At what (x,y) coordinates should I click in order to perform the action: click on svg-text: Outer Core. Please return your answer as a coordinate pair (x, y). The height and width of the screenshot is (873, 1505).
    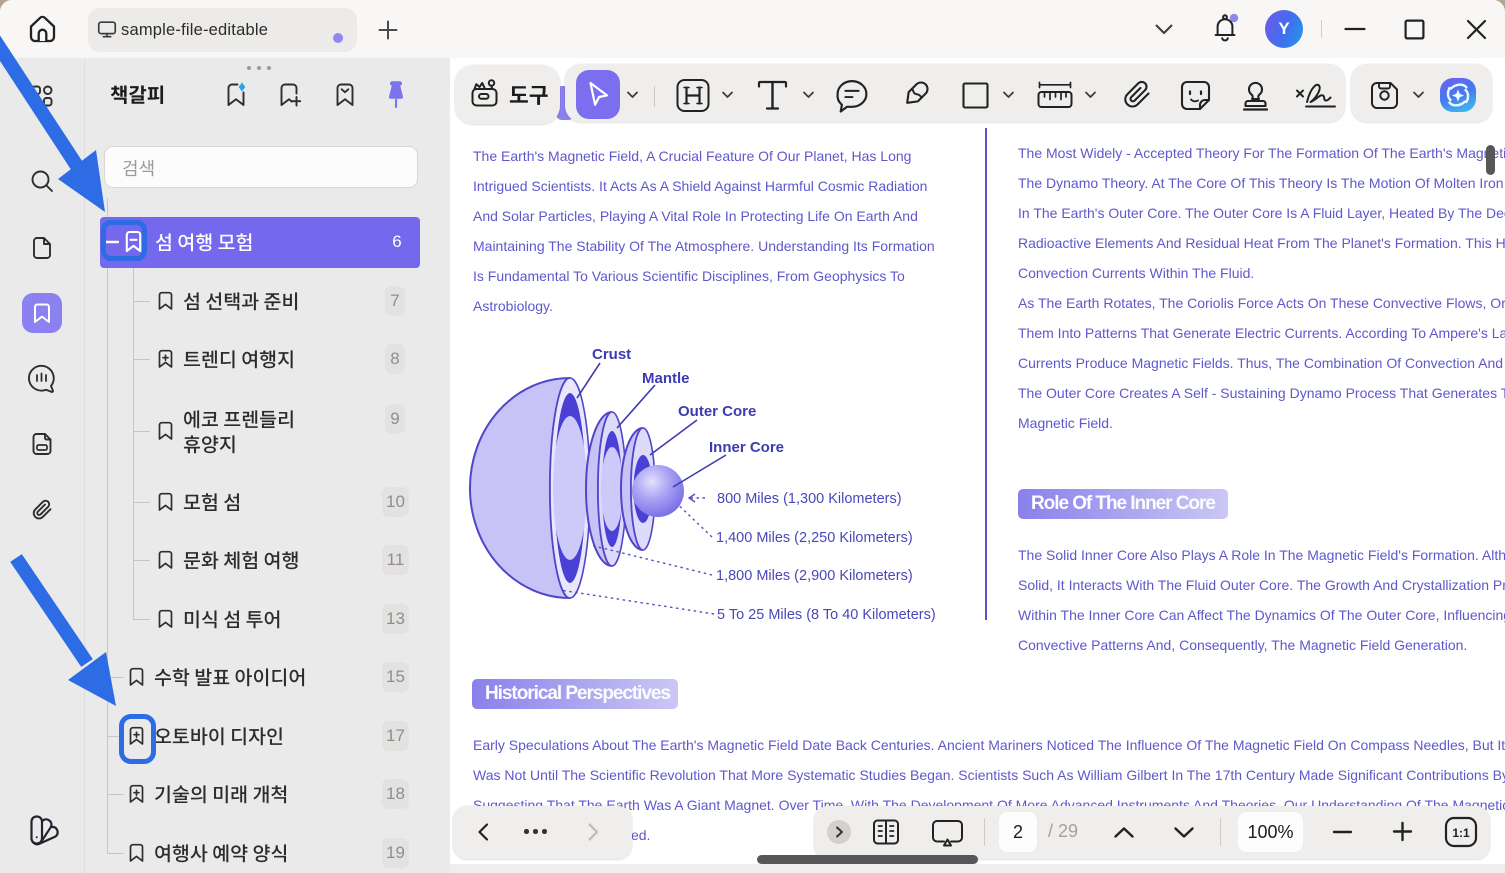
    Looking at the image, I should click on (717, 411).